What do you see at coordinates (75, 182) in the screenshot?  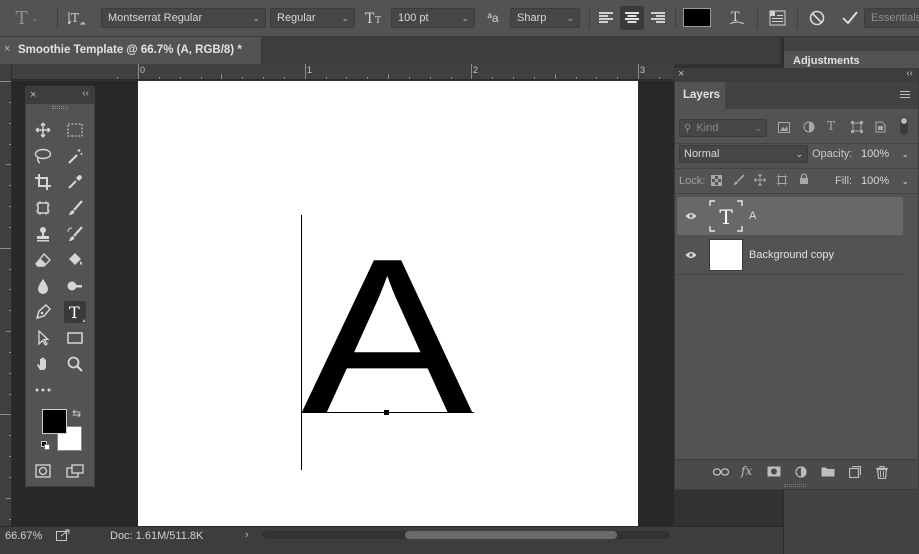 I see `eyedropper-tool-icon` at bounding box center [75, 182].